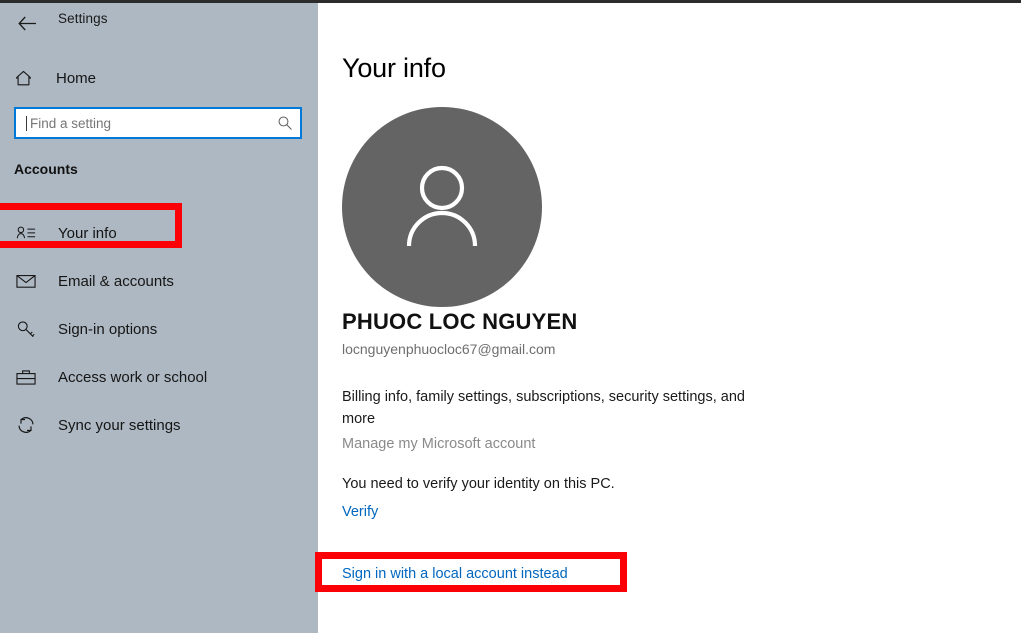 Image resolution: width=1021 pixels, height=633 pixels. I want to click on user-email: locnguyenphuocloc67@gmail.com, so click(449, 349).